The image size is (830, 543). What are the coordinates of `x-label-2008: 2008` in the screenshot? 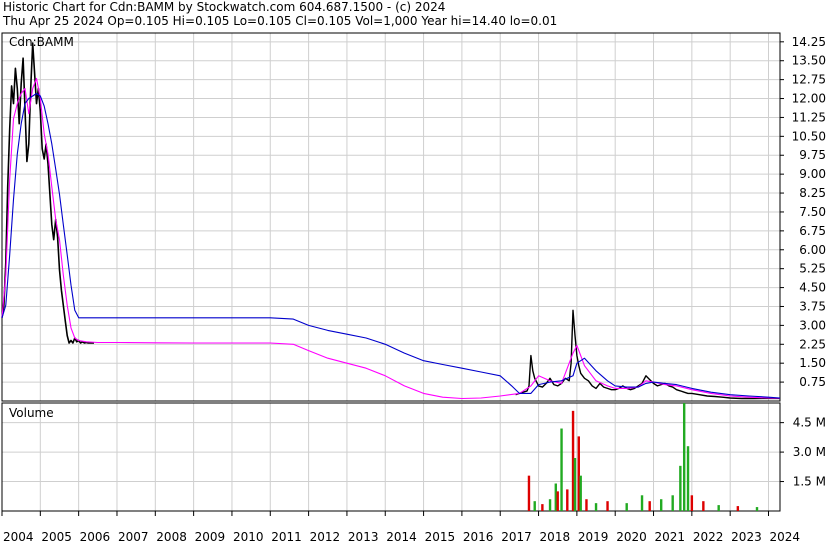 It's located at (171, 536).